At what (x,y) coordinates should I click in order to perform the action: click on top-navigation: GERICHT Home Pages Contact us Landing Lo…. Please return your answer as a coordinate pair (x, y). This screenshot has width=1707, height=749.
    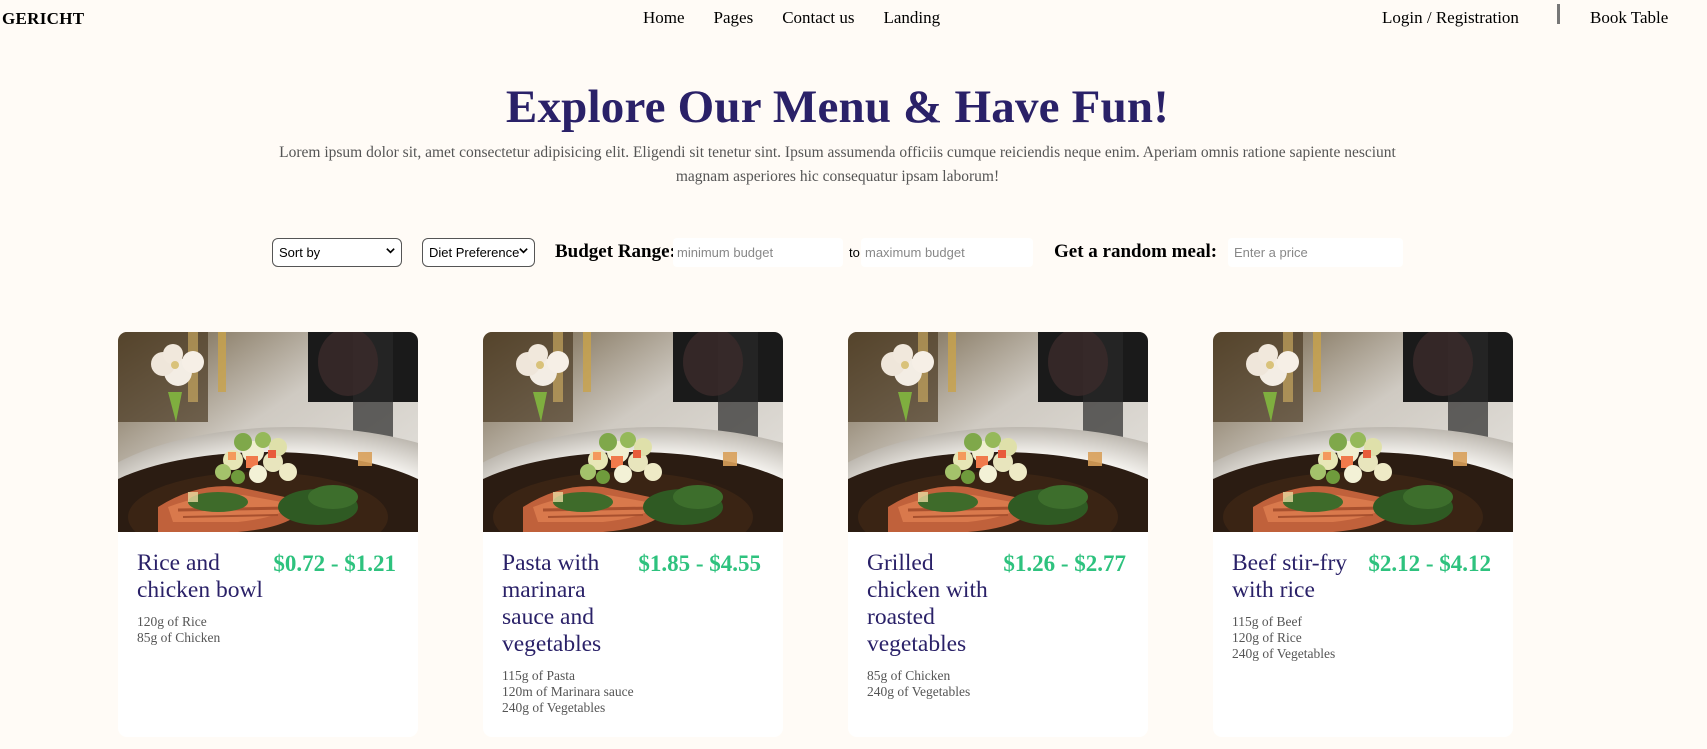
    Looking at the image, I should click on (853, 19).